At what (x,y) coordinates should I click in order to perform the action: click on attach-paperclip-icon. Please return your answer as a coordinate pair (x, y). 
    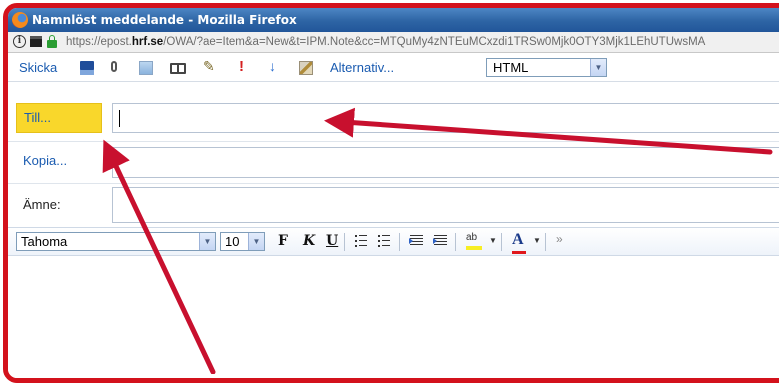
    Looking at the image, I should click on (114, 66).